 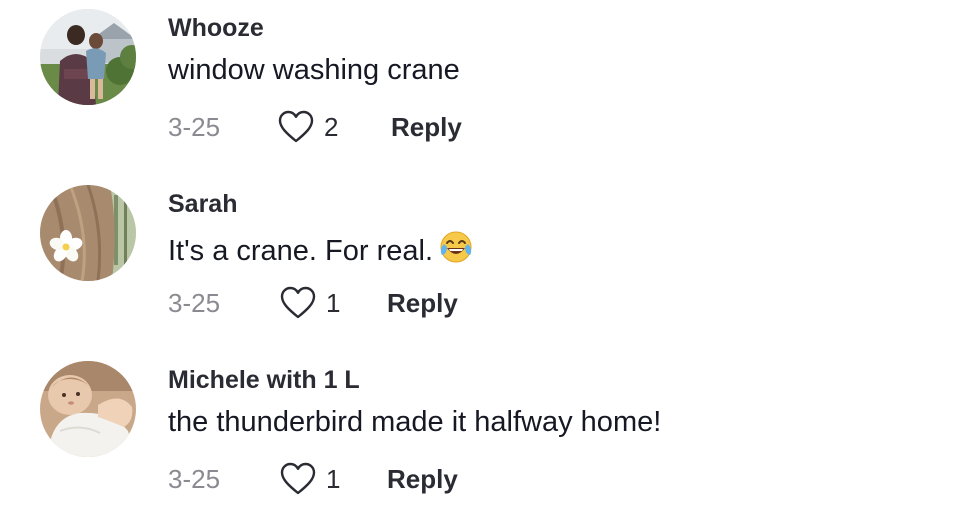 I want to click on comment-username: Whooze, so click(x=216, y=28).